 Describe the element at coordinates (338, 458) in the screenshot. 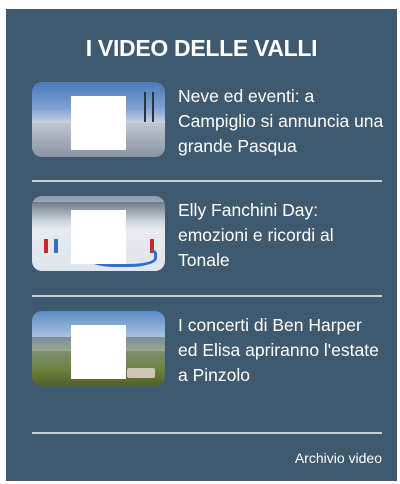

I see `archive-video-link: Archivio video` at that location.